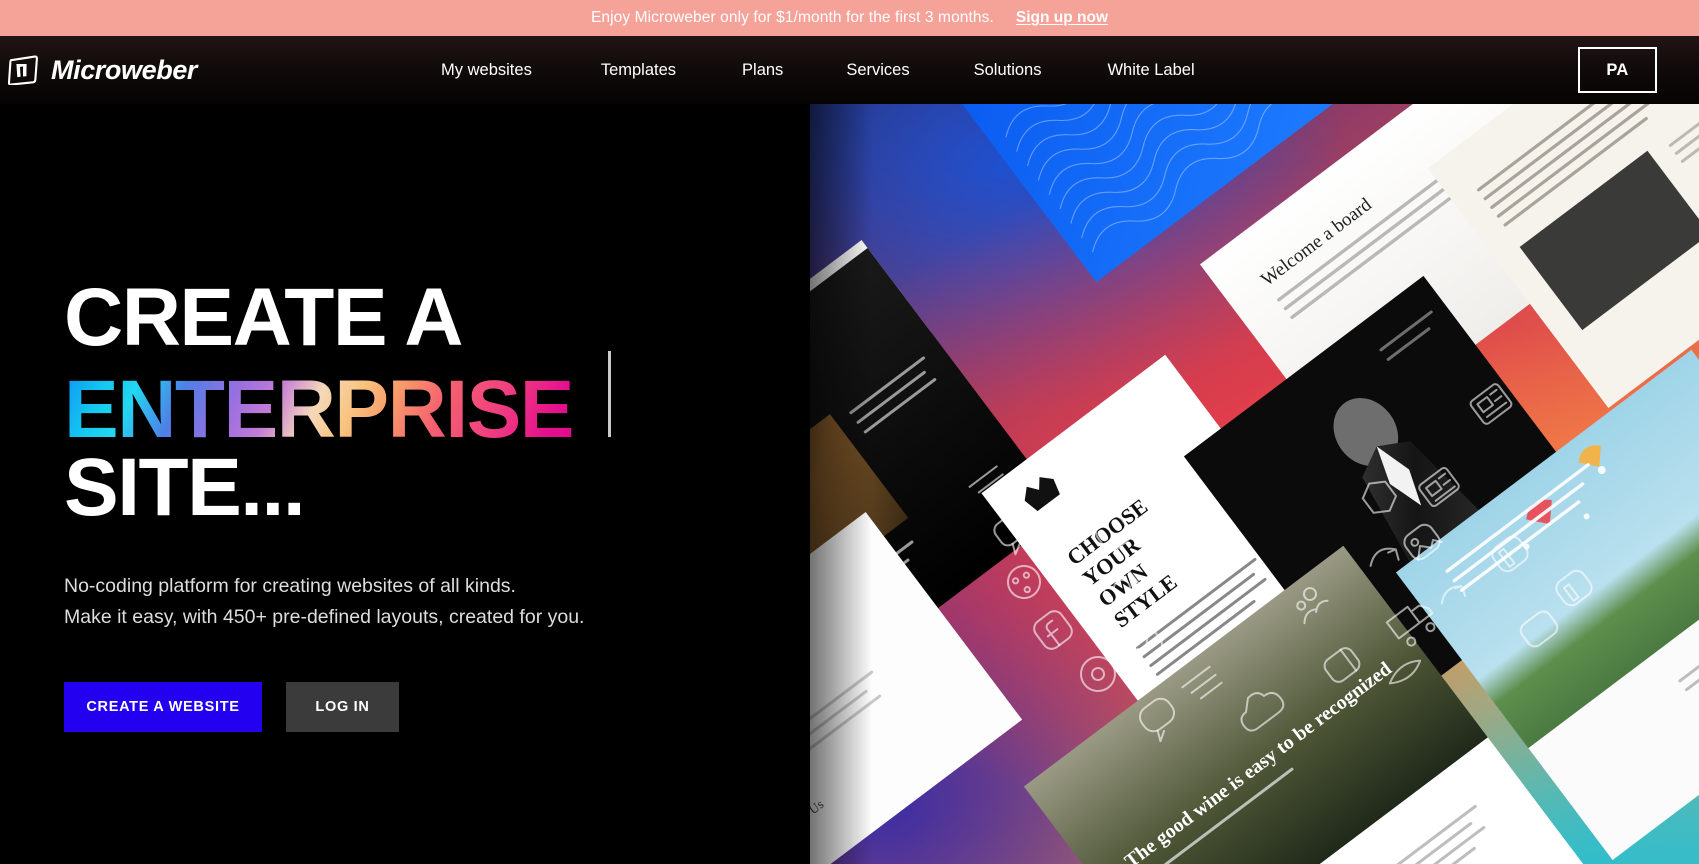 The image size is (1699, 864). I want to click on nav-item-templates: Templates, so click(638, 70).